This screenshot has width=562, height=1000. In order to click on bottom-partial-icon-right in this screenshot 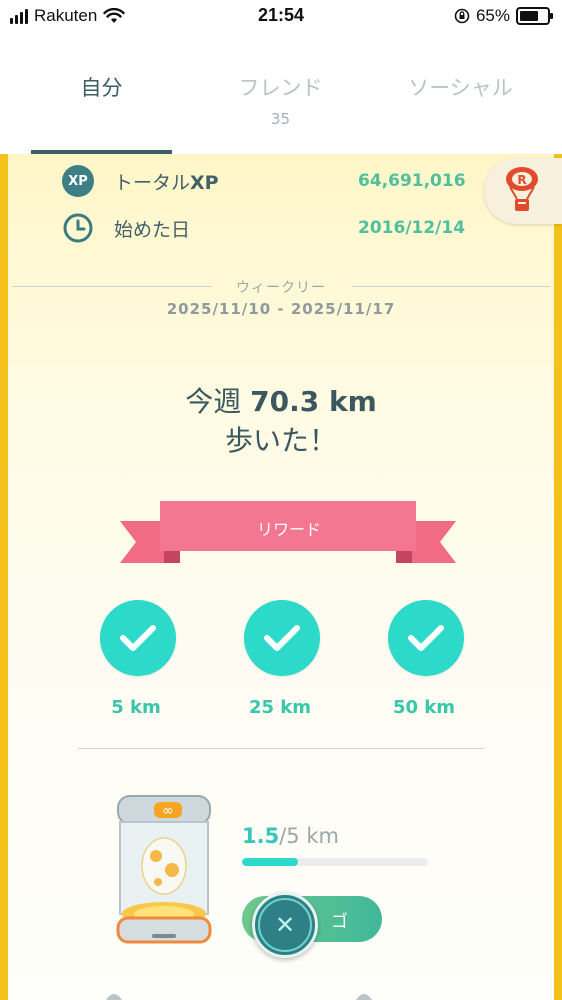, I will do `click(364, 997)`.